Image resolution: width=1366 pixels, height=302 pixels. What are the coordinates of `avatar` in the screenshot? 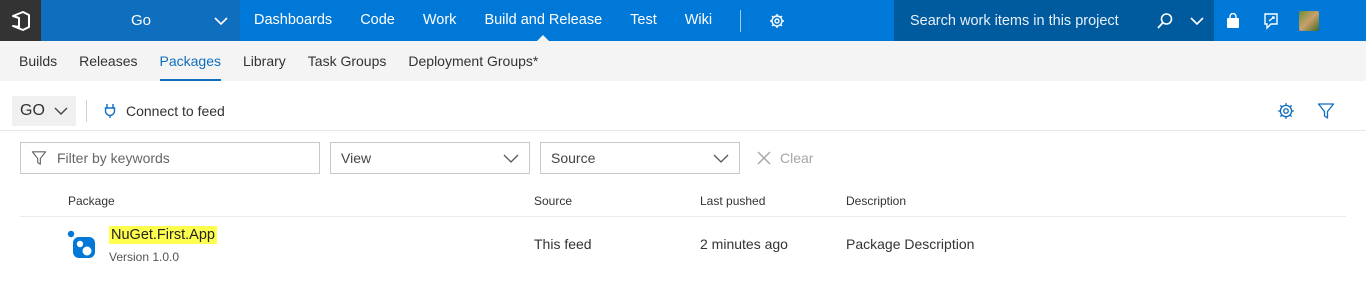 It's located at (1309, 20).